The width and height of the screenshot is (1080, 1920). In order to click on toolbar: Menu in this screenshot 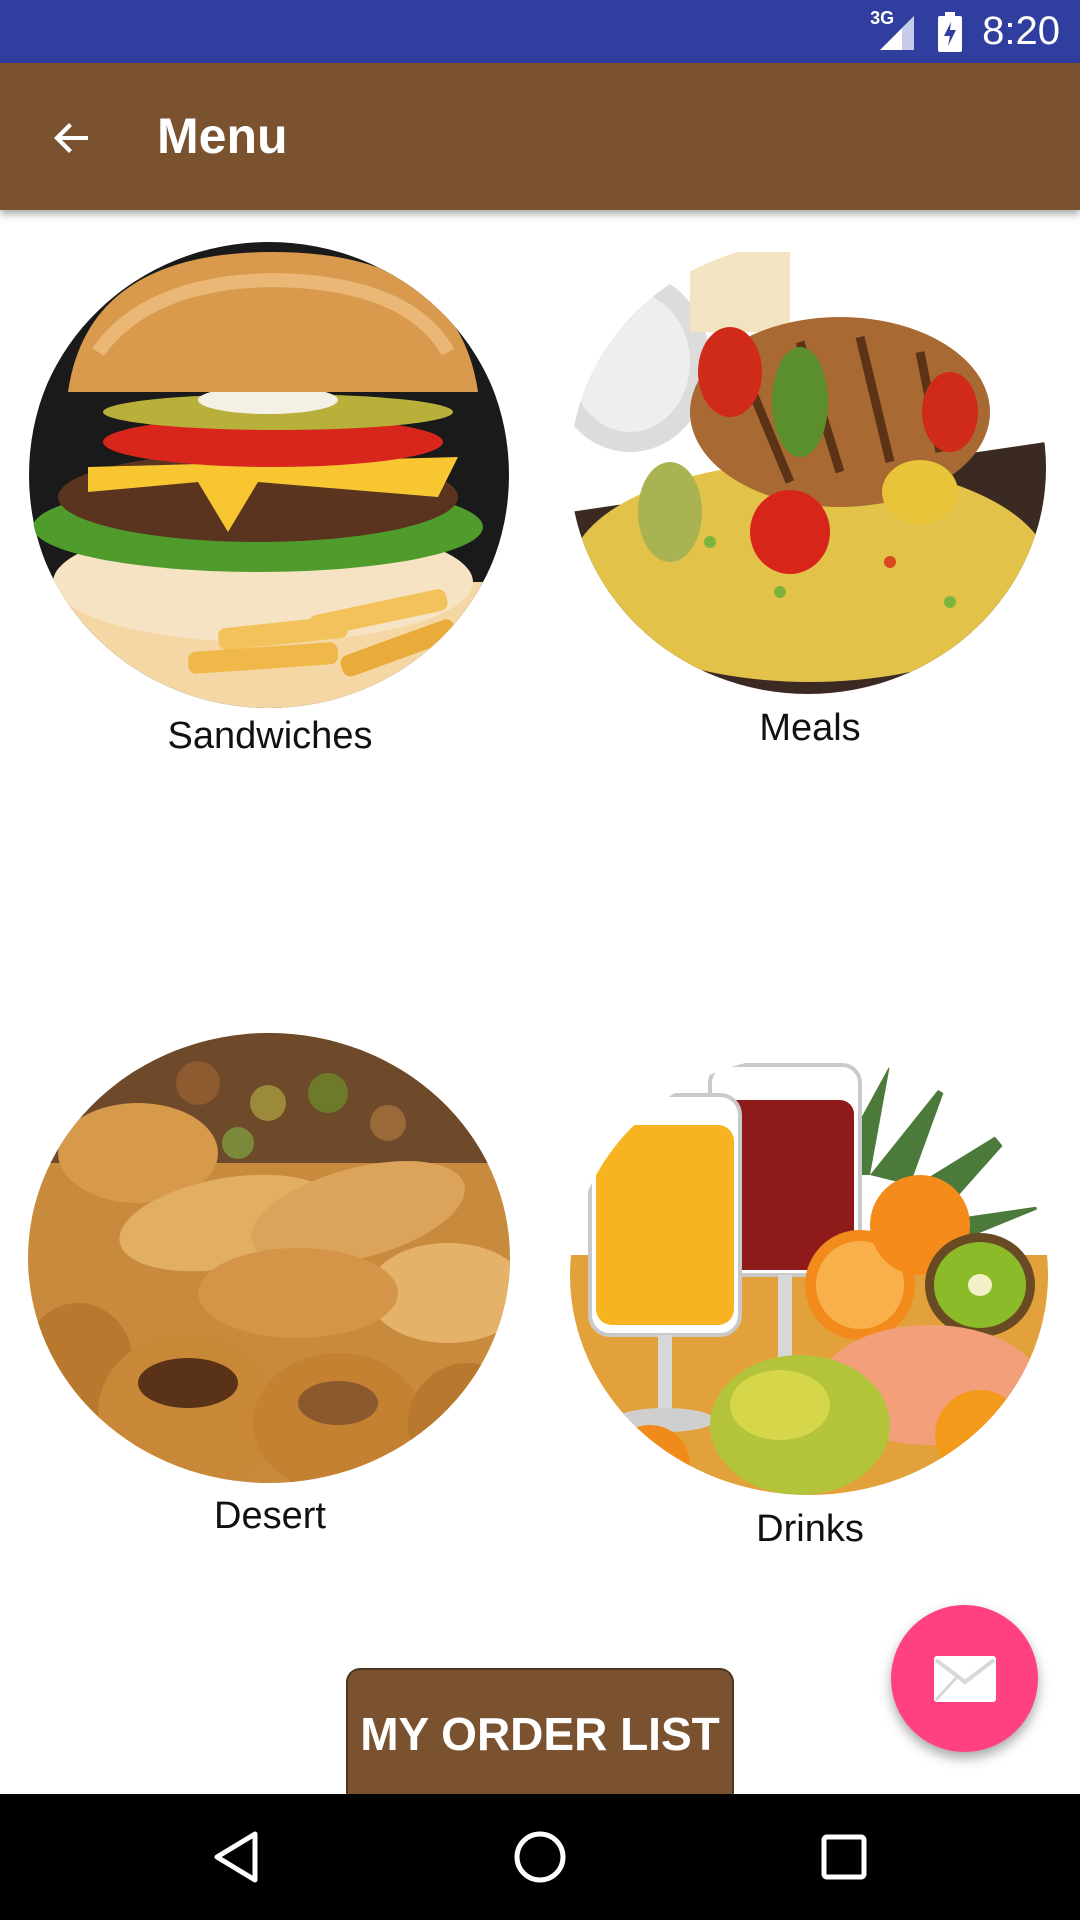, I will do `click(540, 136)`.